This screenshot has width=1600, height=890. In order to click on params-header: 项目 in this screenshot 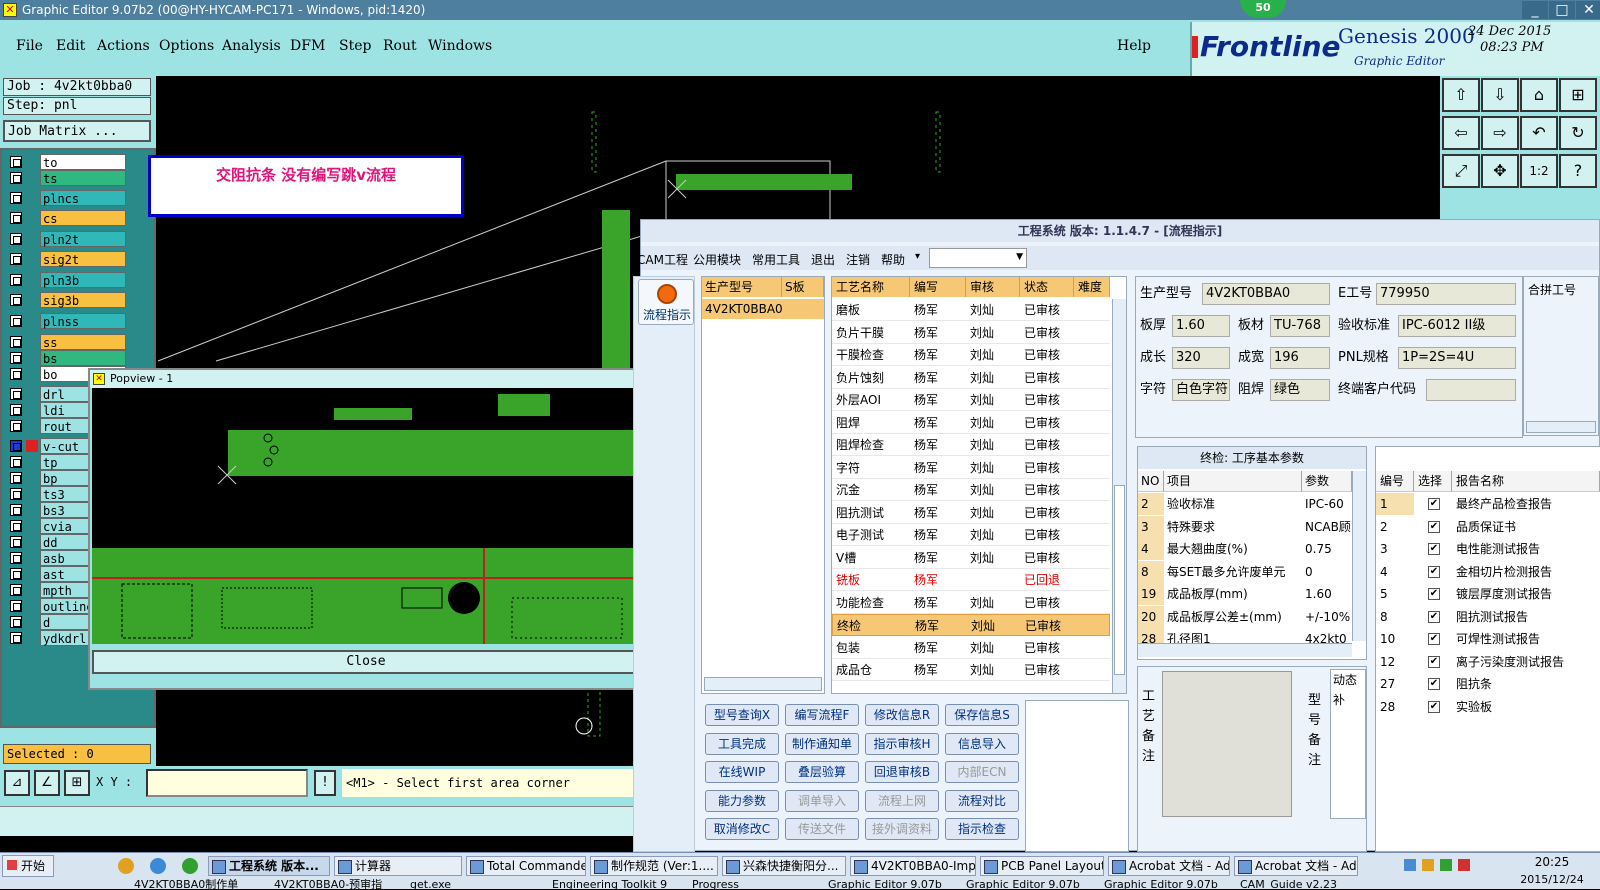, I will do `click(1233, 481)`.